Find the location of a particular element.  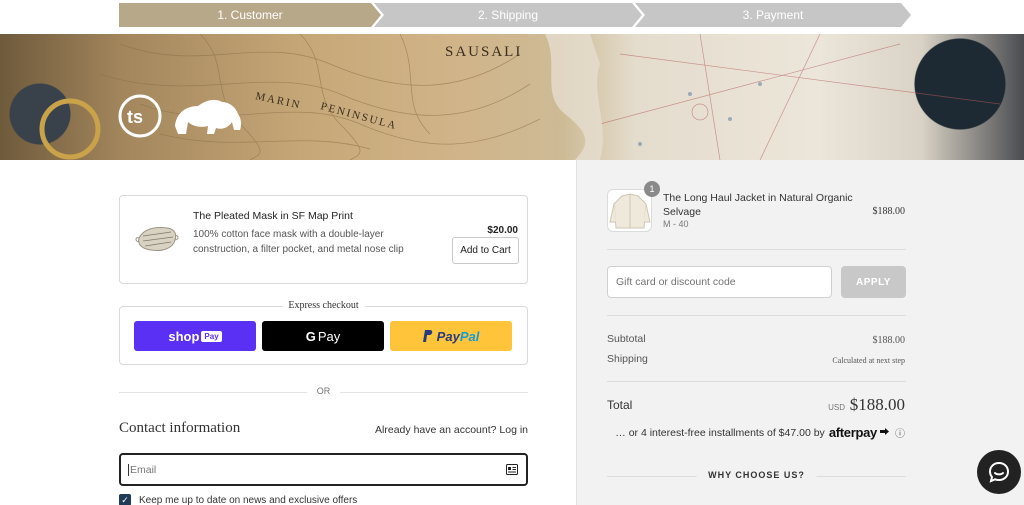

paypal-text-pal: Pal is located at coordinates (469, 336).